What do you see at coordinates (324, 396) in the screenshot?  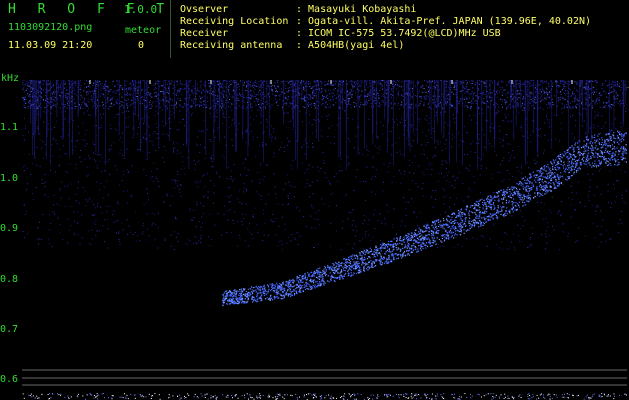 I see `bottom-band` at bounding box center [324, 396].